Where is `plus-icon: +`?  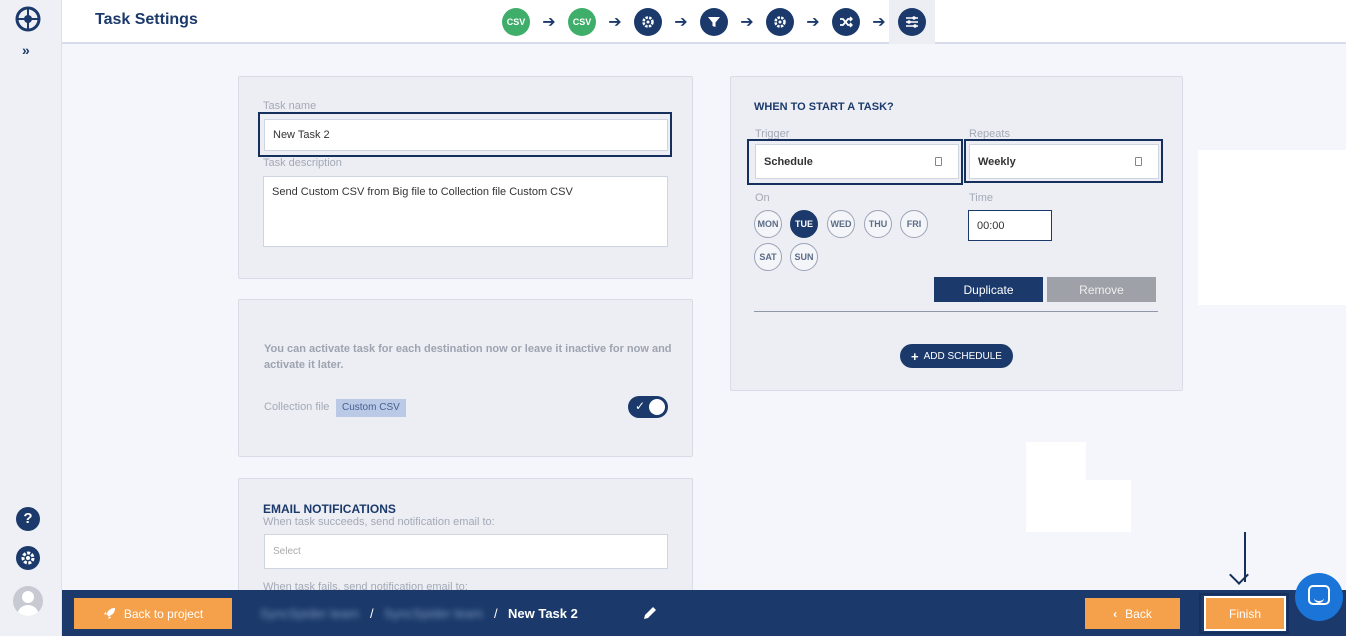
plus-icon: + is located at coordinates (915, 356).